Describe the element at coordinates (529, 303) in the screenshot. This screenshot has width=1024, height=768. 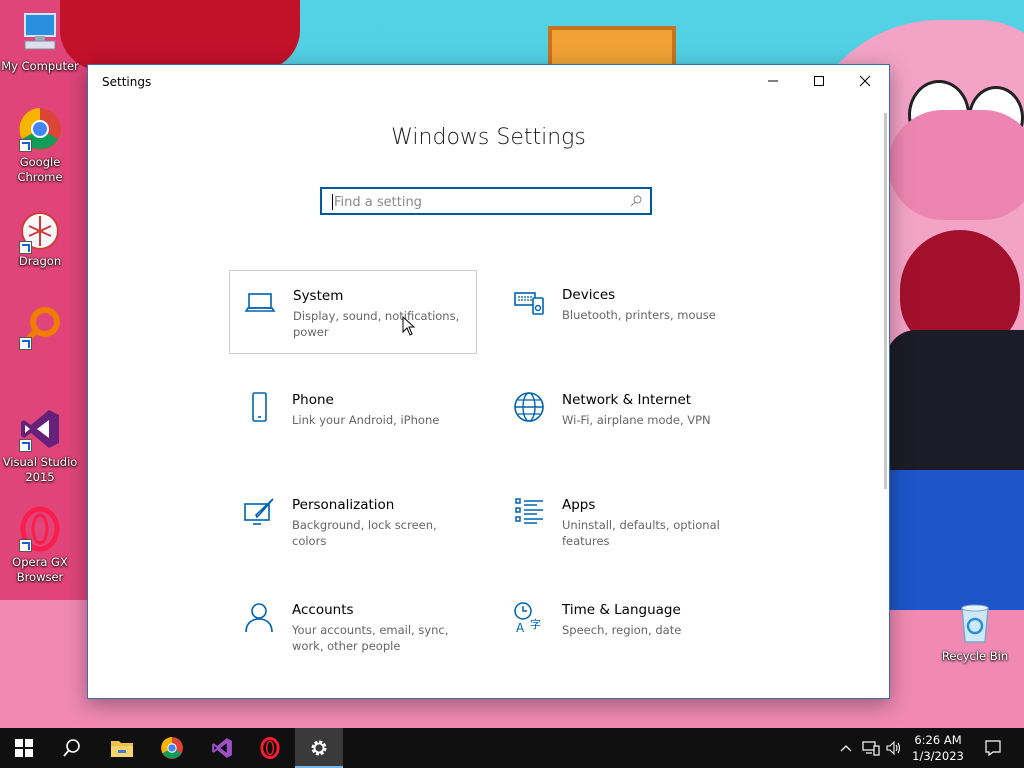
I see `devices-icon` at that location.